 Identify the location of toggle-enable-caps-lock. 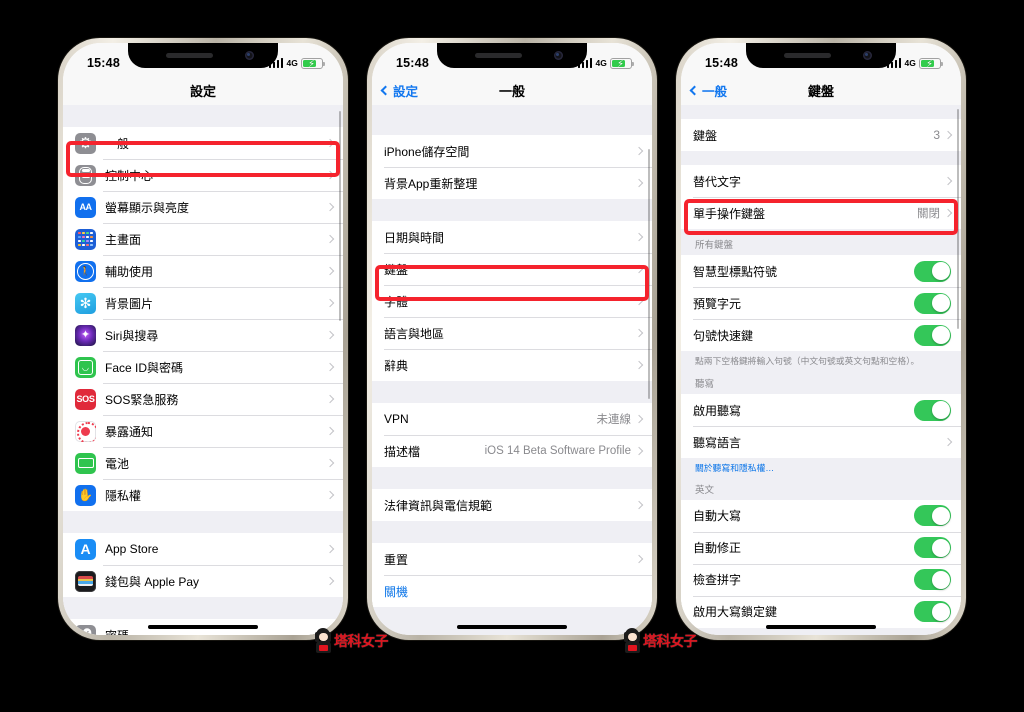
(932, 612).